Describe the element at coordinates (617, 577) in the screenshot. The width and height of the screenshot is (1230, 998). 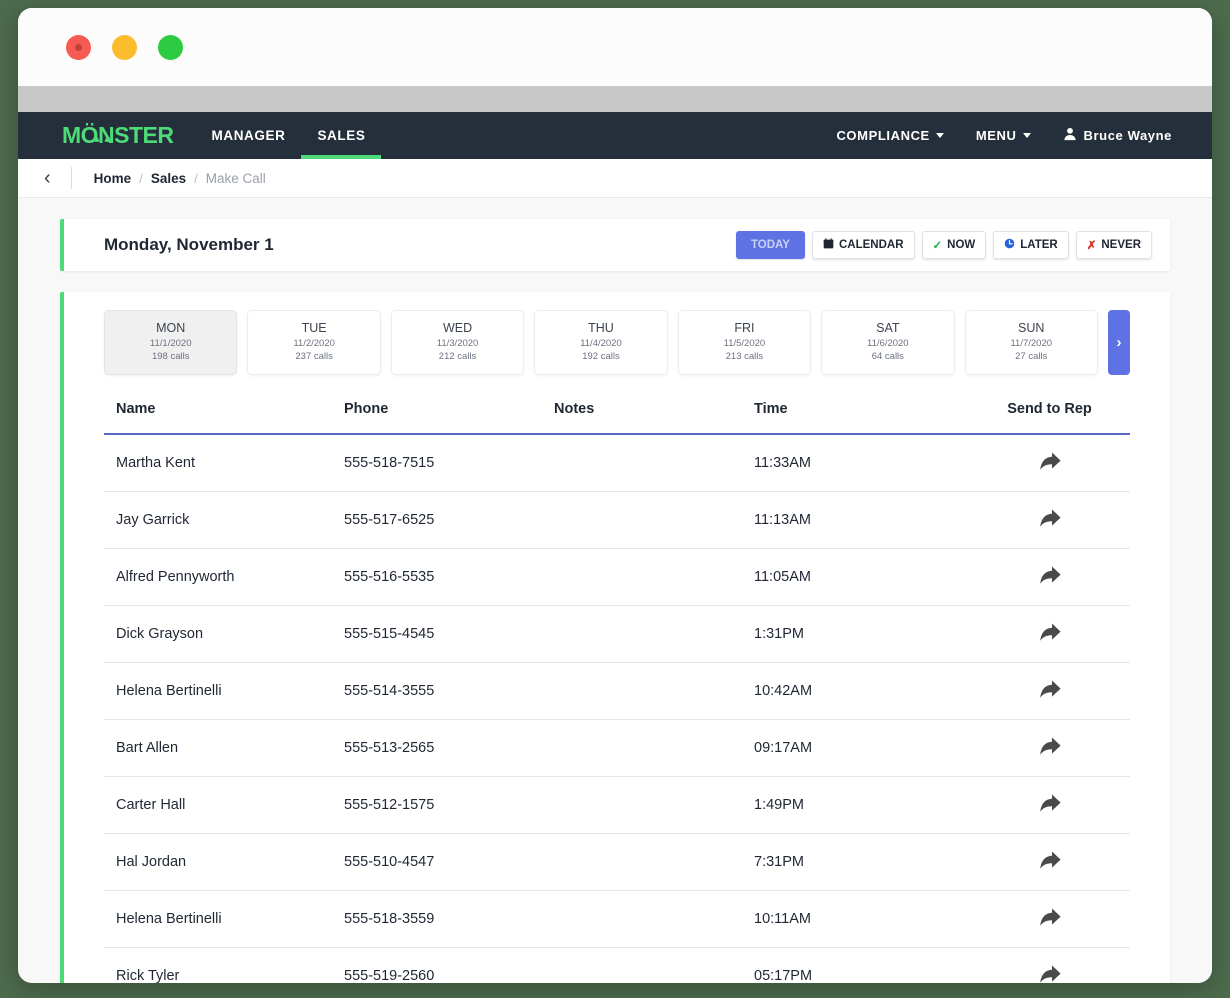
I see `table-row: Alfred Pennyworth 555-516-5535 11:05AM` at that location.